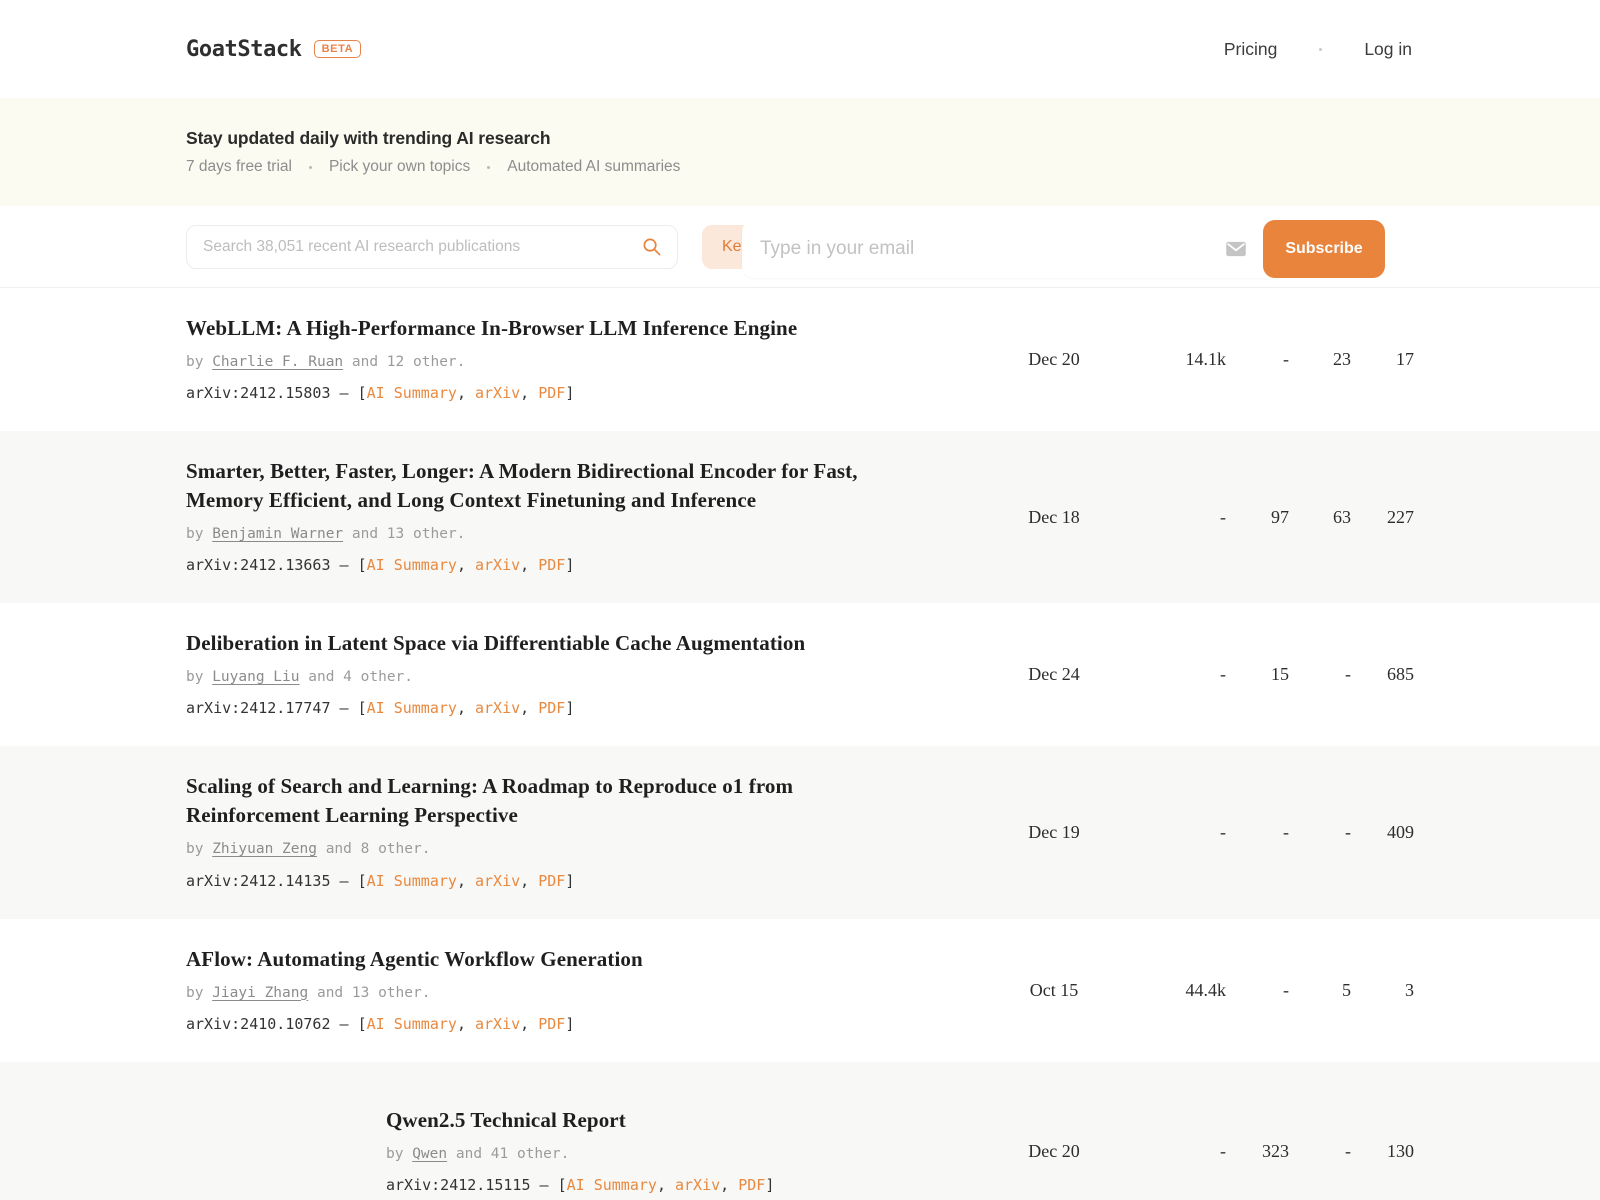 This screenshot has width=1600, height=1200. Describe the element at coordinates (378, 849) in the screenshot. I see `other-authors: and 8 other.` at that location.